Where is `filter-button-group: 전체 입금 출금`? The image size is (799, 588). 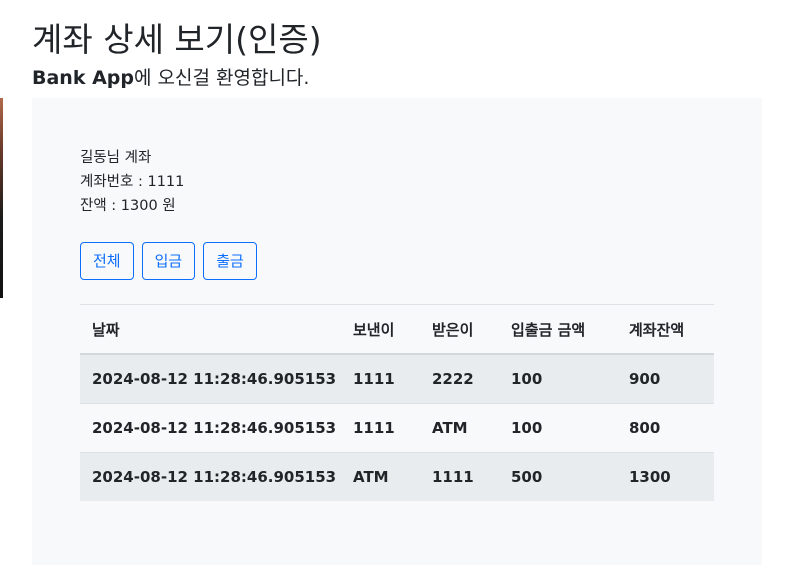
filter-button-group: 전체 입금 출금 is located at coordinates (168, 261).